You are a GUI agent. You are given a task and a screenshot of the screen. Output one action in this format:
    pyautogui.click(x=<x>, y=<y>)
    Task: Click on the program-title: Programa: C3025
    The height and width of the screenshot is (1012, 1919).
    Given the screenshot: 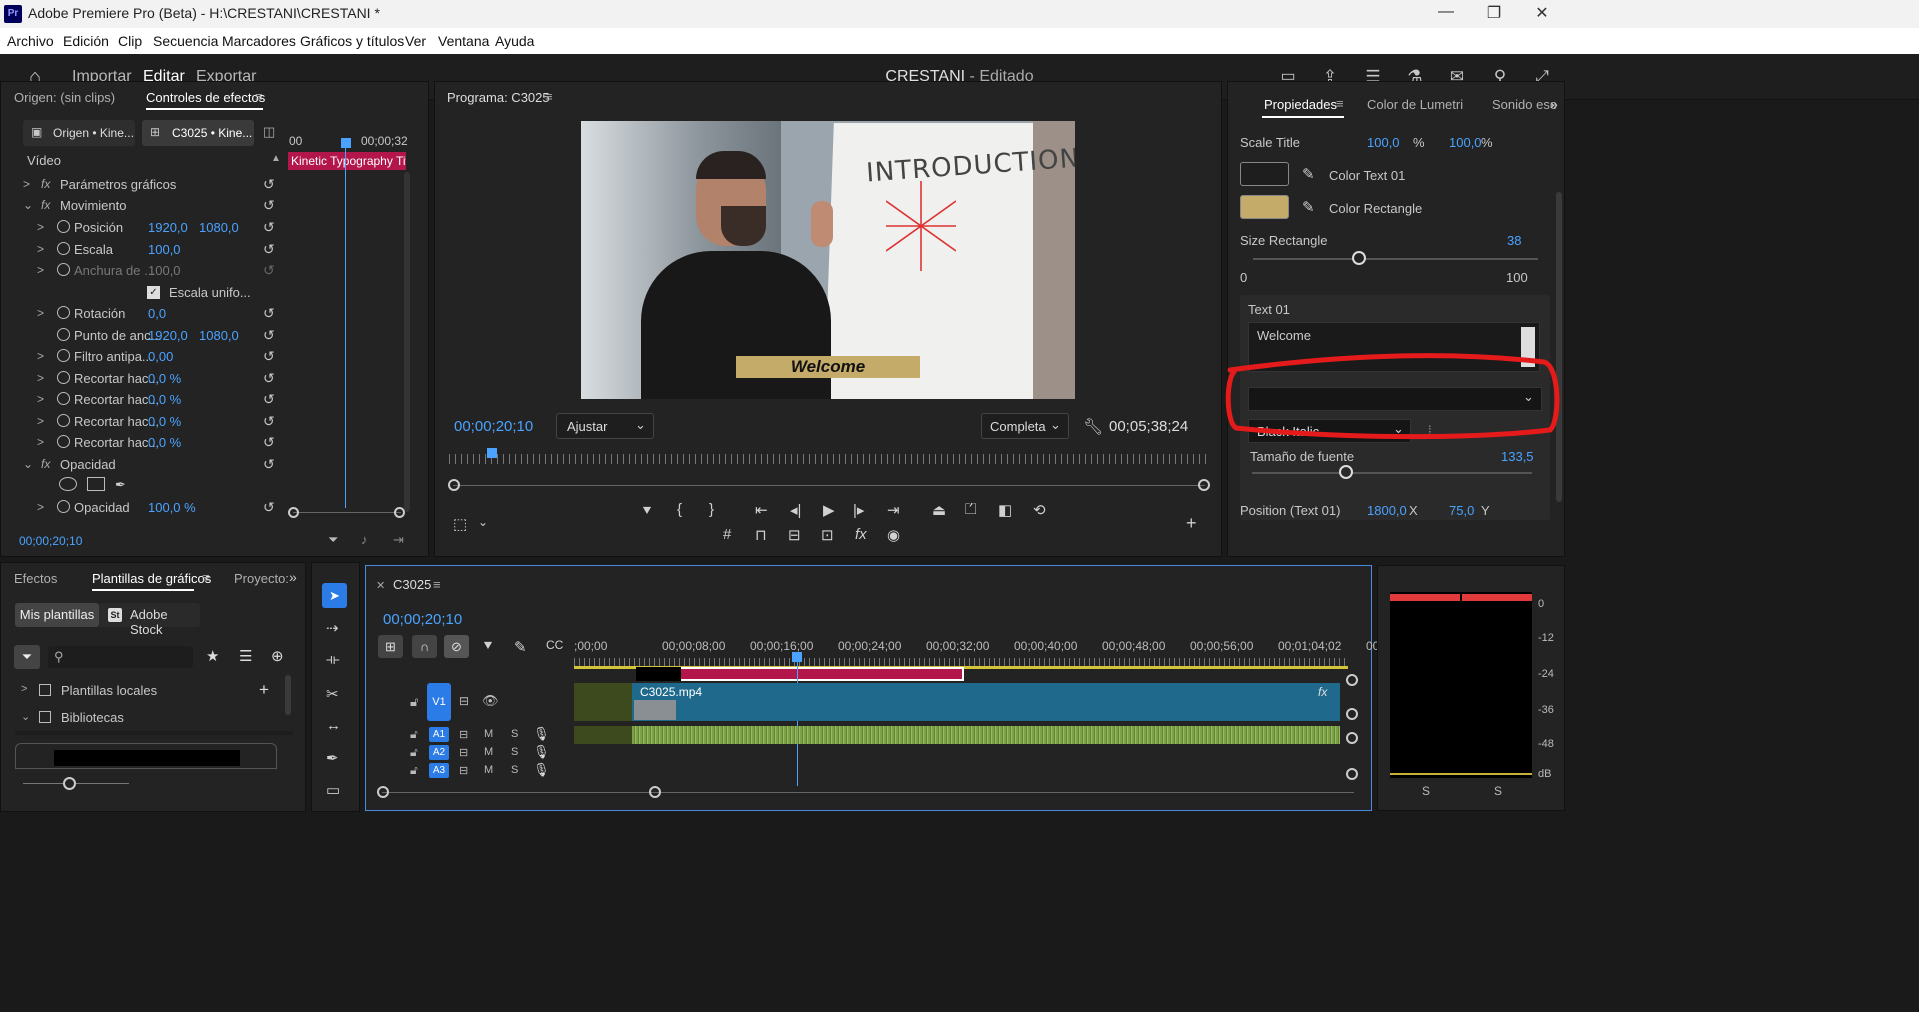 What is the action you would take?
    pyautogui.click(x=498, y=97)
    